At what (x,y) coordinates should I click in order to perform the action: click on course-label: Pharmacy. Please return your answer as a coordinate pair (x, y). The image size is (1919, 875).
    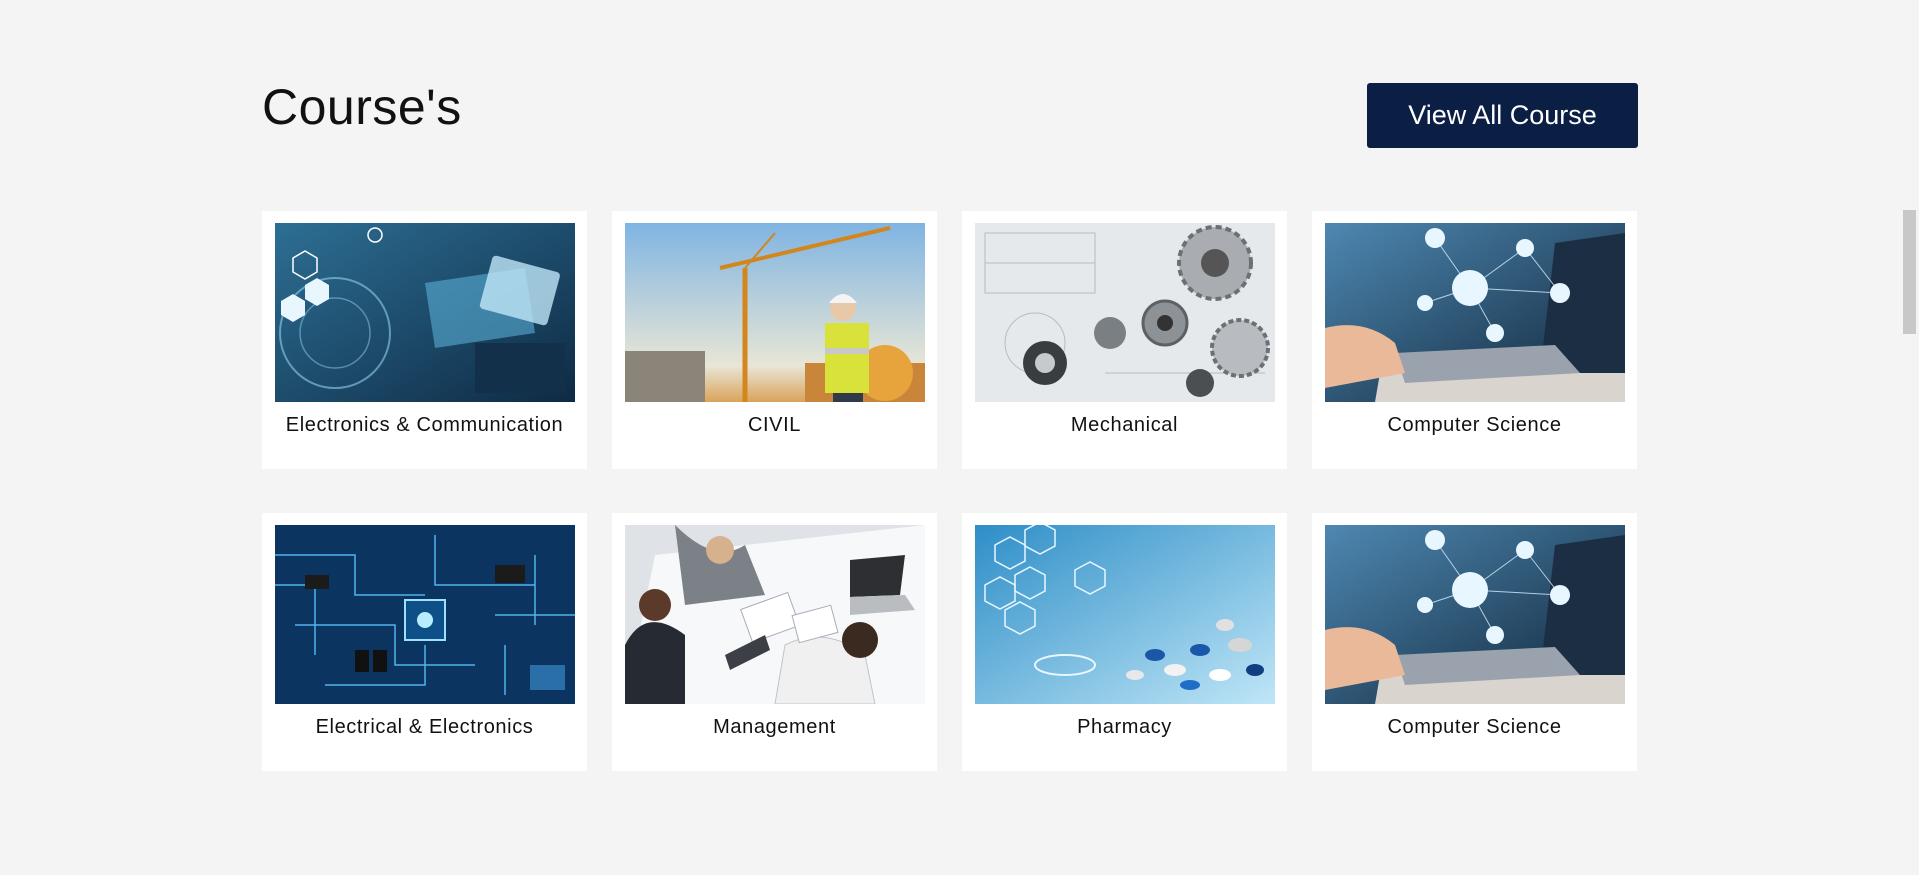
    Looking at the image, I should click on (1124, 727).